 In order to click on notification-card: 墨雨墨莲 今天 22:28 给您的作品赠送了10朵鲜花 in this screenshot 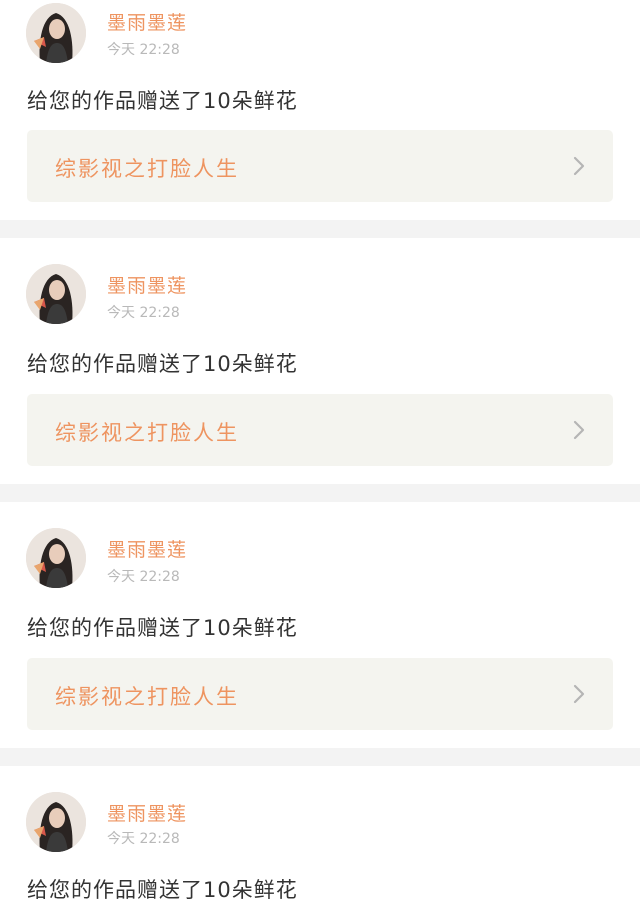, I will do `click(320, 832)`.